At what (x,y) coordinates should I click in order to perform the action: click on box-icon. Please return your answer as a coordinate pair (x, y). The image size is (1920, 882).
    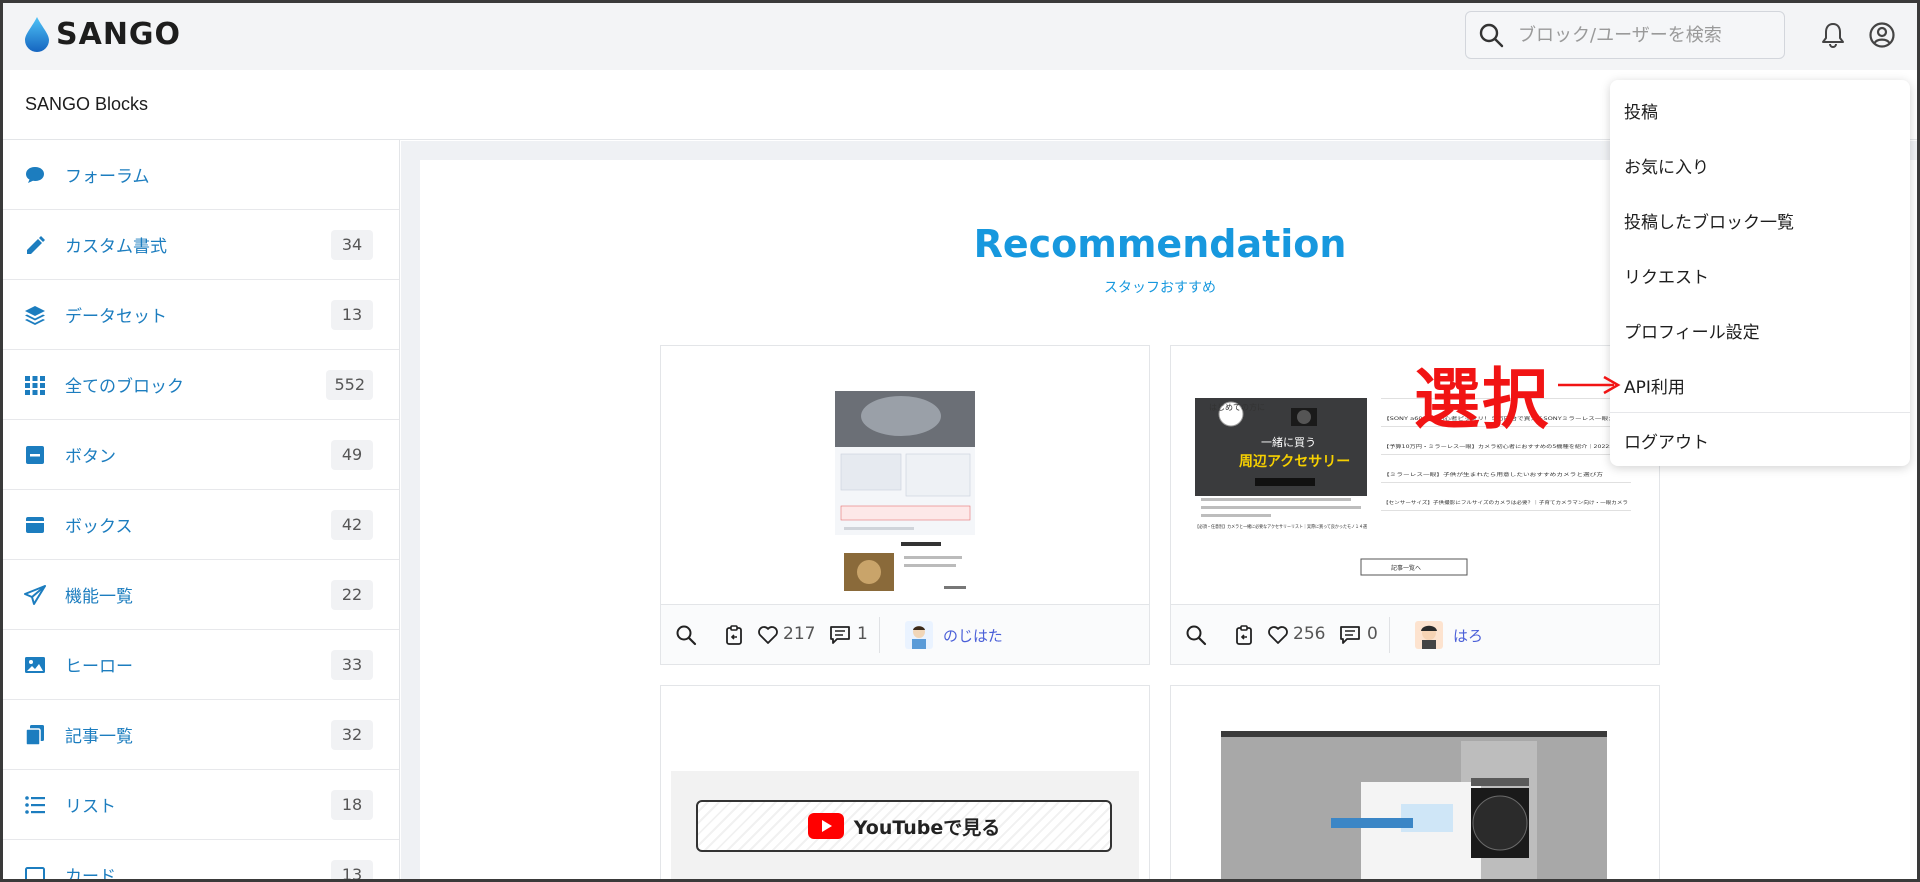
    Looking at the image, I should click on (35, 524).